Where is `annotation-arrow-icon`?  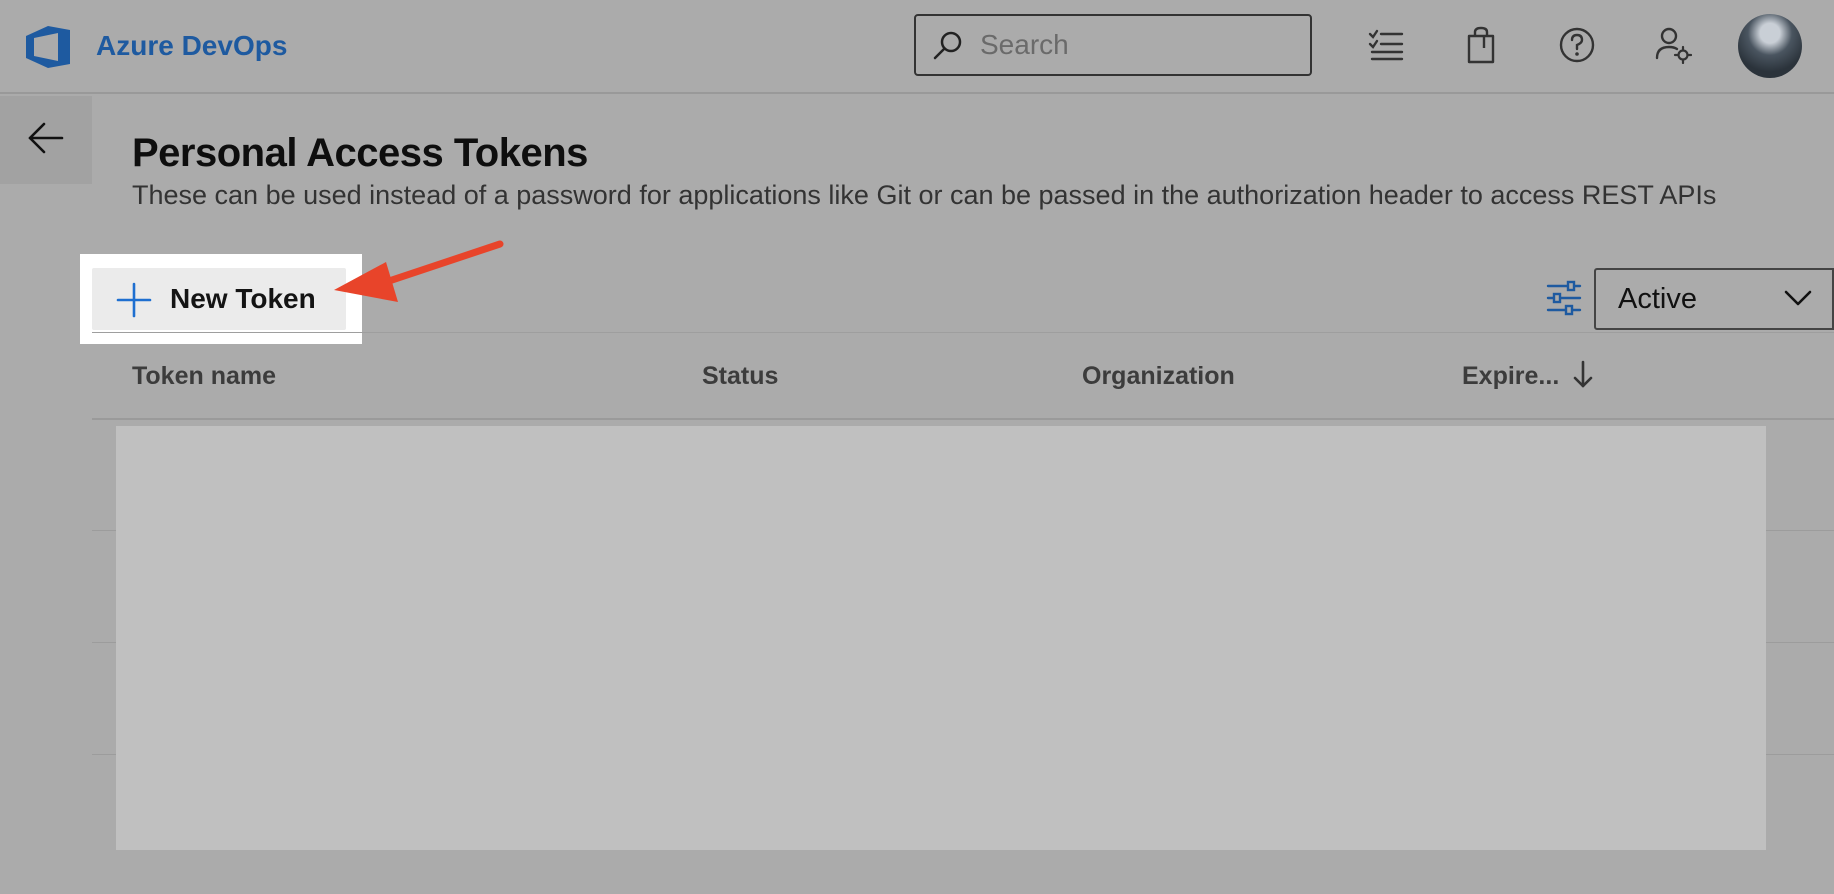 annotation-arrow-icon is located at coordinates (419, 271).